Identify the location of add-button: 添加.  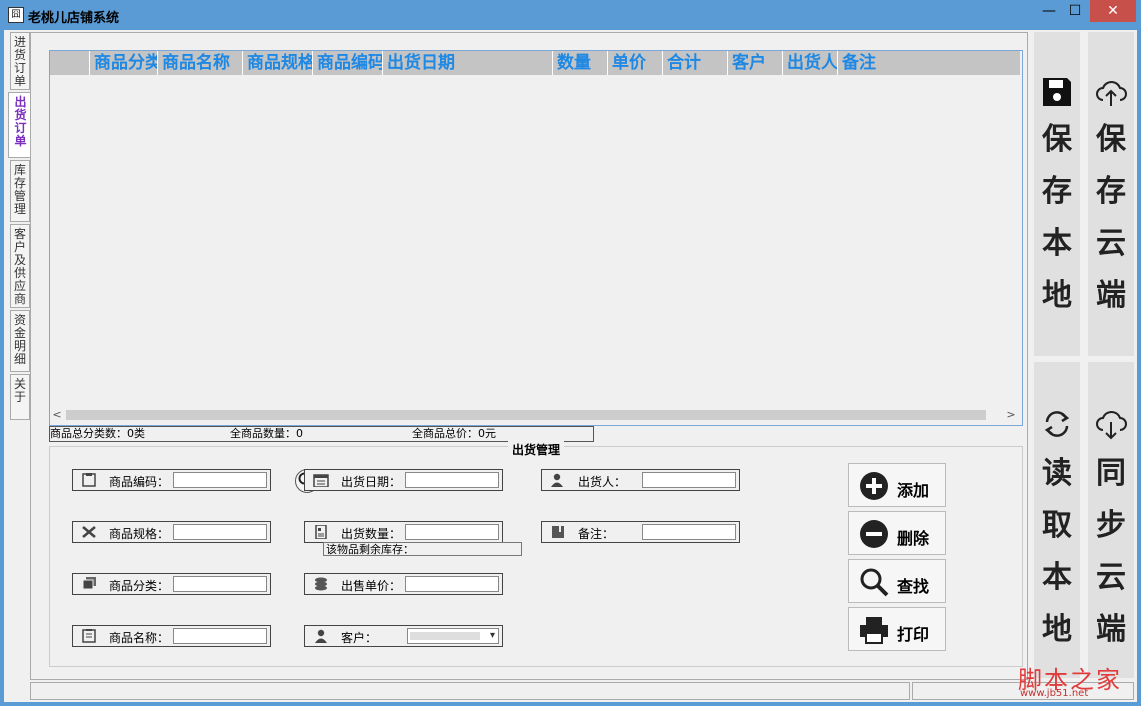
(897, 485).